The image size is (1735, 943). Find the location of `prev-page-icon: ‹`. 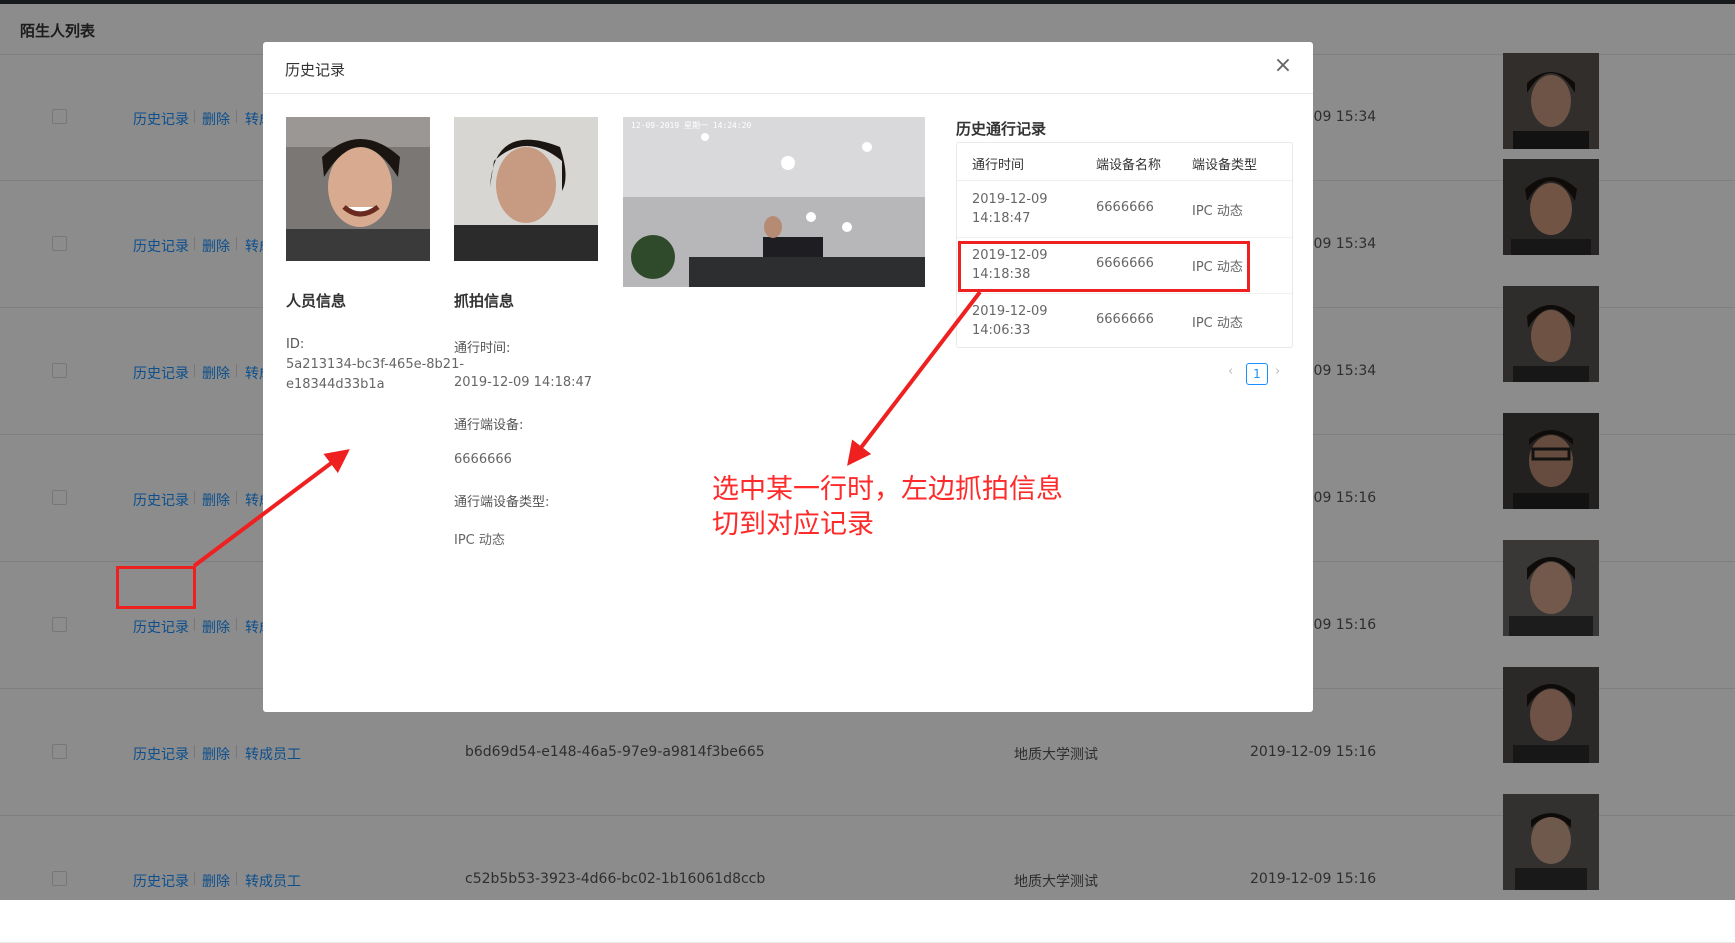

prev-page-icon: ‹ is located at coordinates (1230, 371).